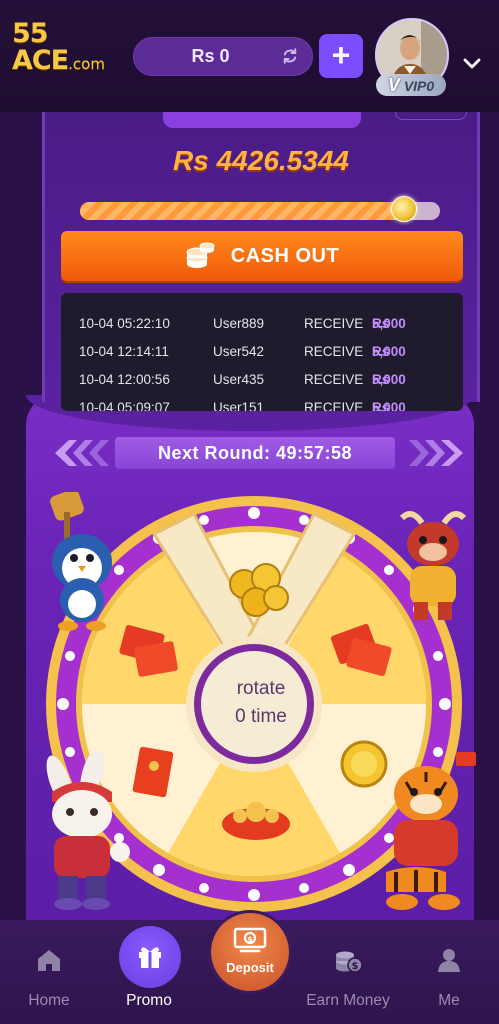 This screenshot has height=1024, width=499. What do you see at coordinates (200, 255) in the screenshot?
I see `coins-icon` at bounding box center [200, 255].